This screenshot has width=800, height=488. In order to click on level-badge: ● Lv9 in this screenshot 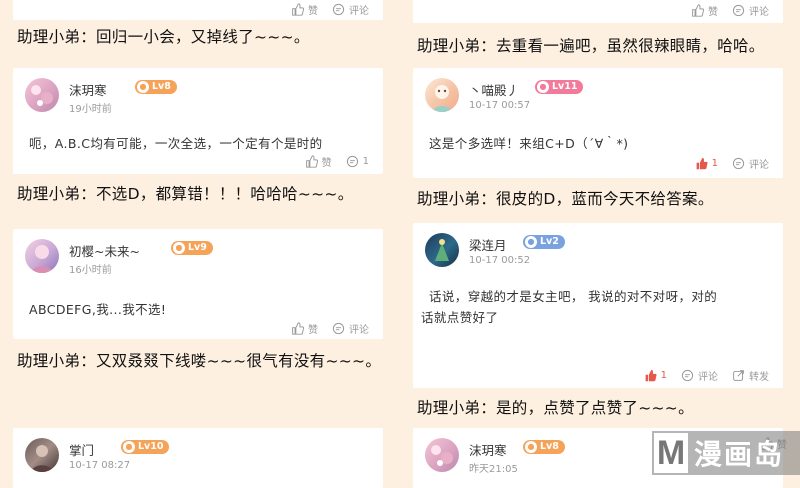, I will do `click(192, 248)`.